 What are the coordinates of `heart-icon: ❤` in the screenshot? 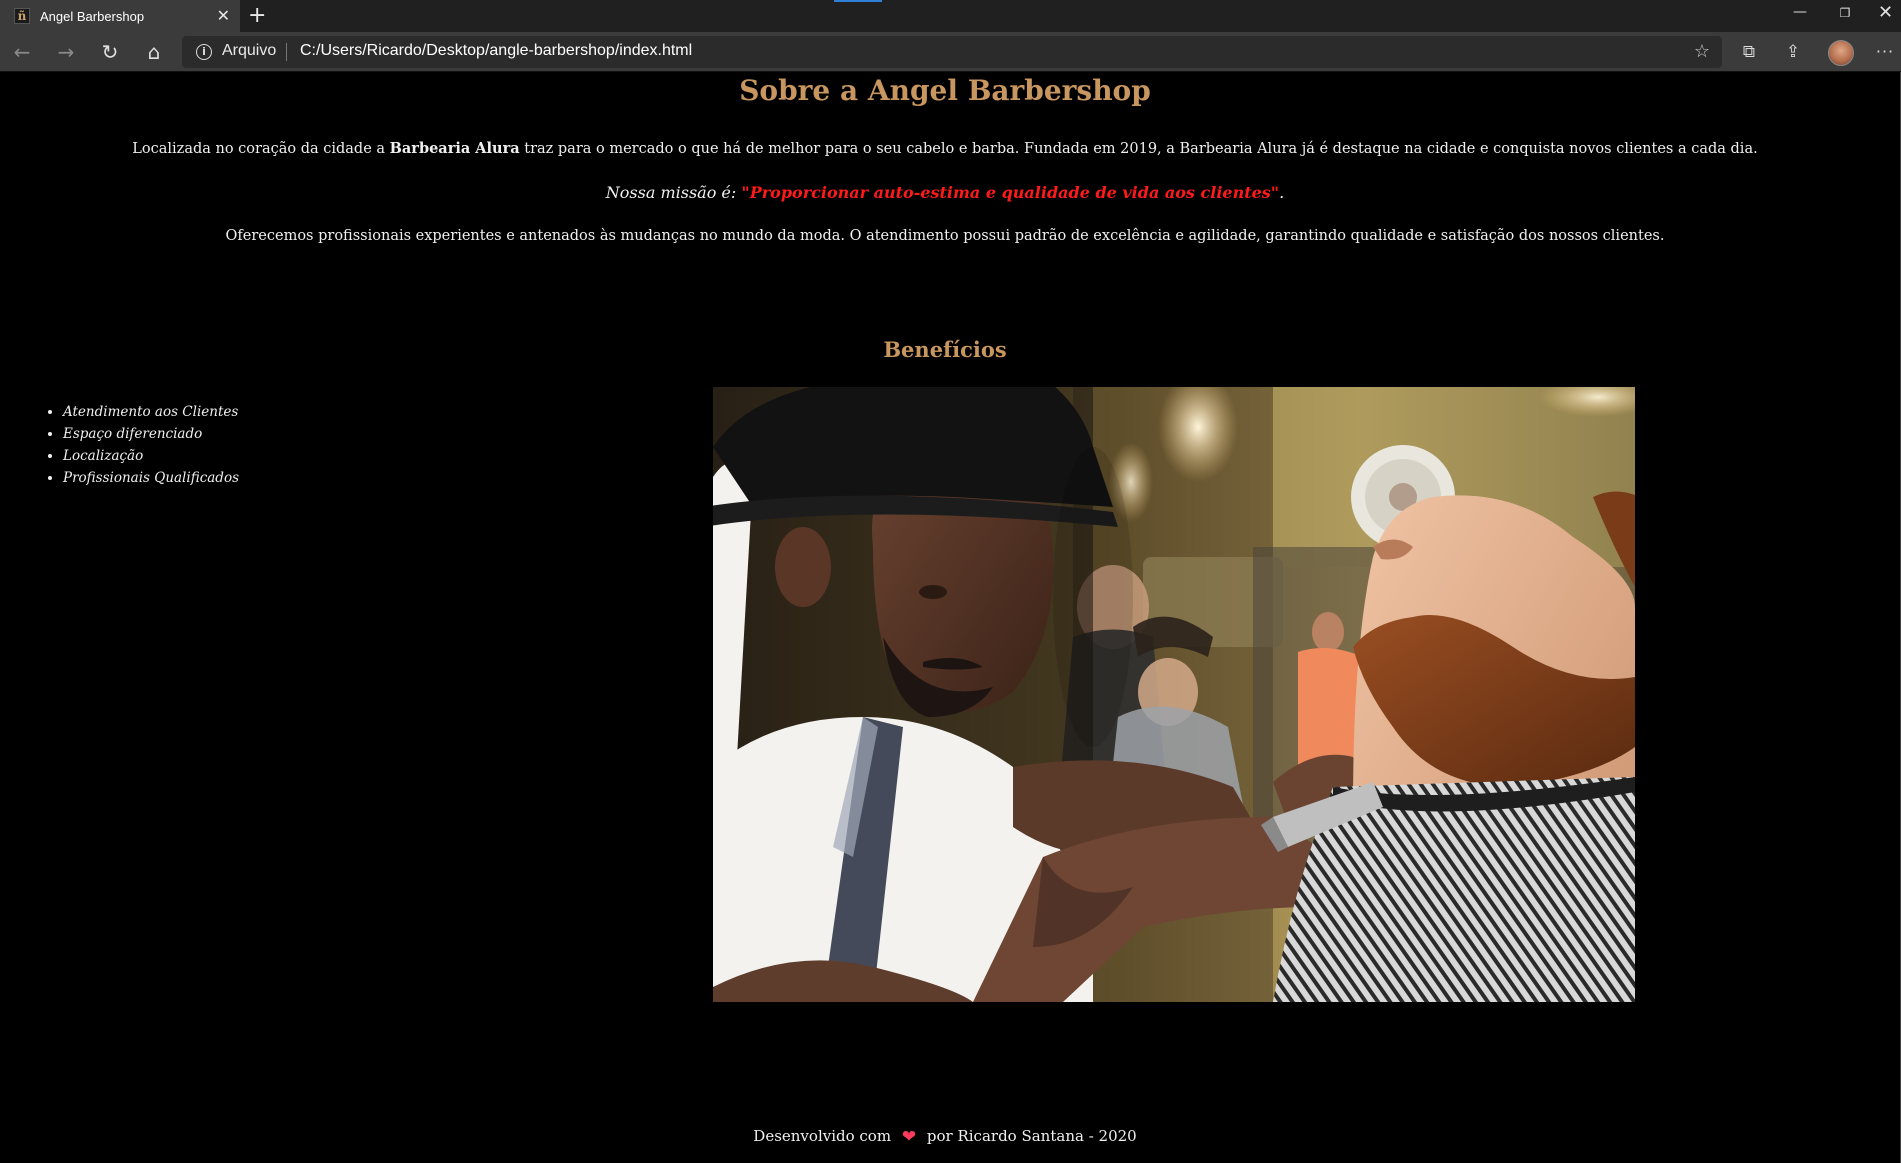 It's located at (909, 1137).